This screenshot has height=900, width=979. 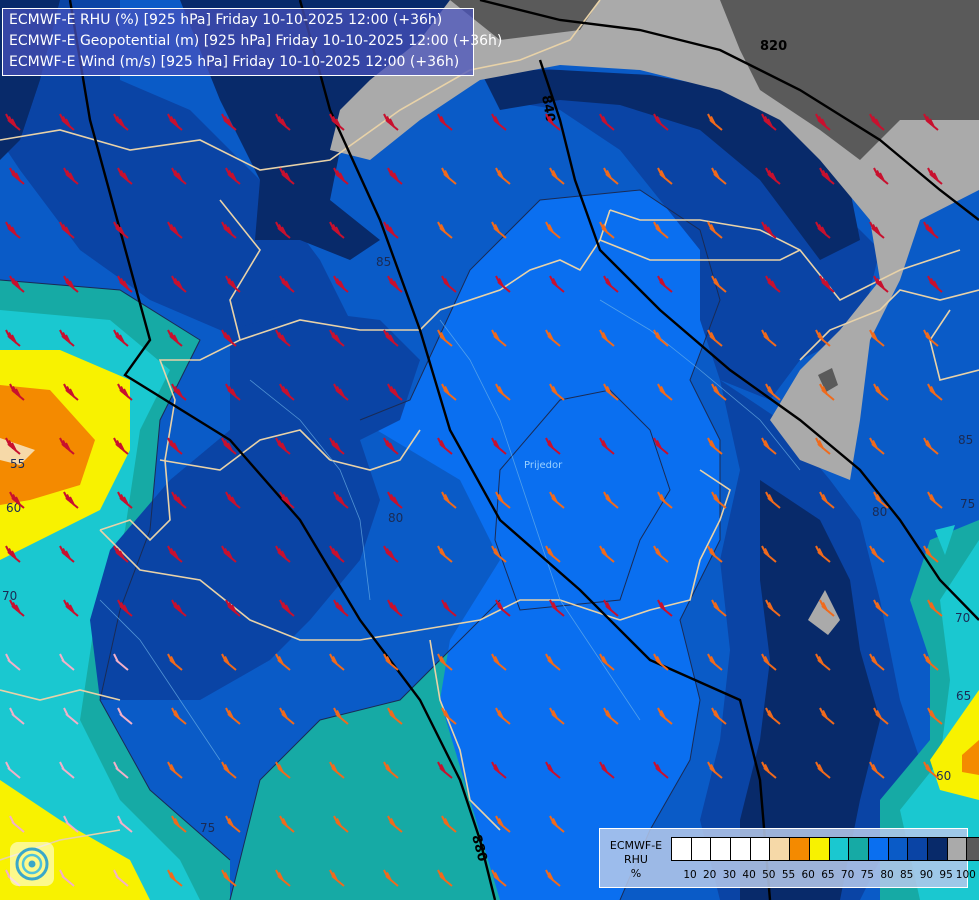 What do you see at coordinates (962, 618) in the screenshot?
I see `rh-label-70-right: 70` at bounding box center [962, 618].